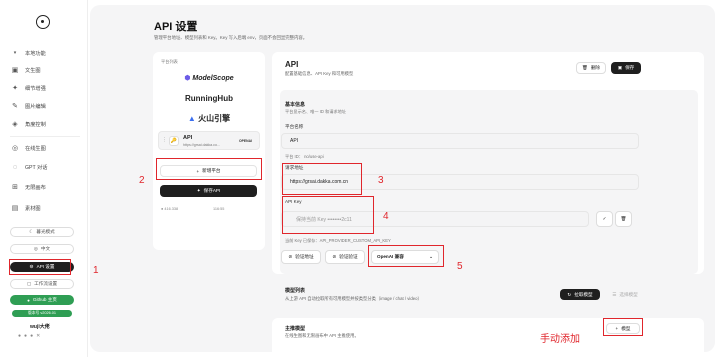 The height and width of the screenshot is (357, 720). What do you see at coordinates (319, 73) in the screenshot?
I see `detail-subtitle: 配置基础信息、API Key 和可用模型` at bounding box center [319, 73].